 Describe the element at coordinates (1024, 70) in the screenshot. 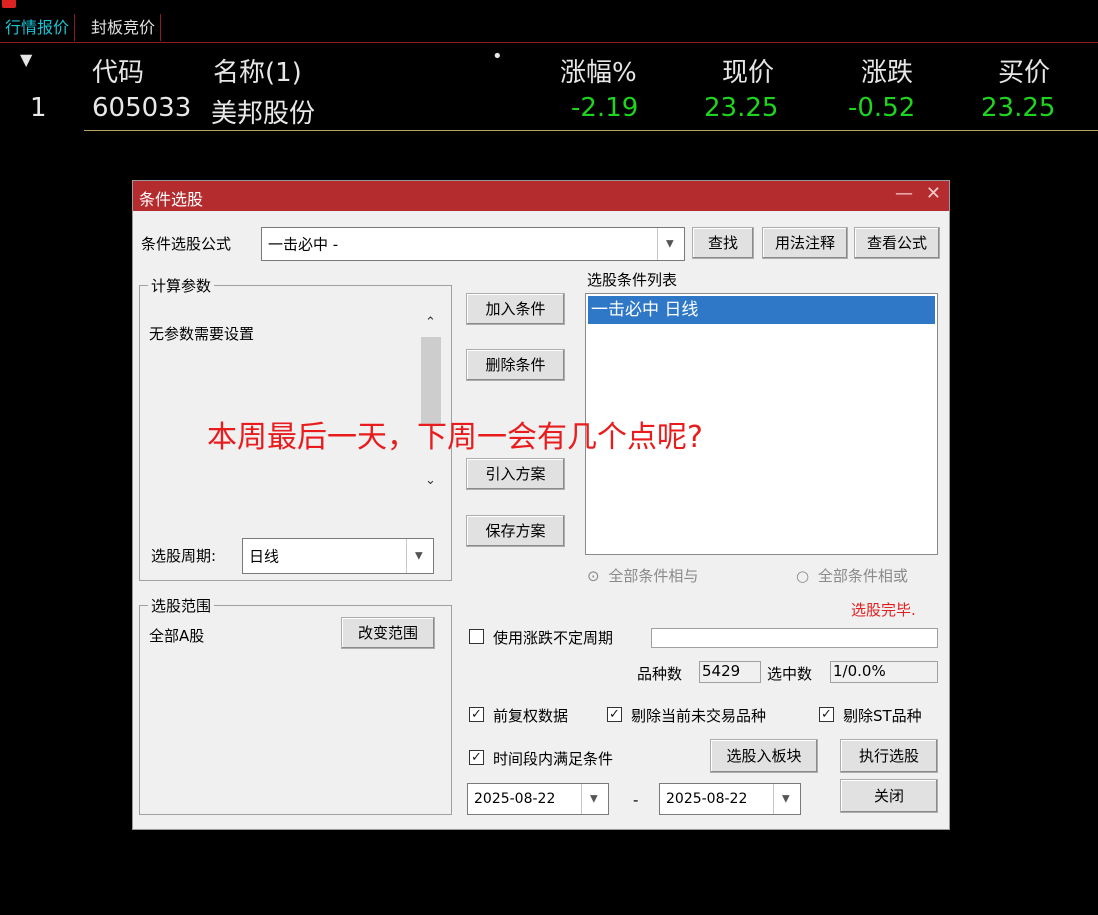

I see `col-header-bid: 买价` at that location.